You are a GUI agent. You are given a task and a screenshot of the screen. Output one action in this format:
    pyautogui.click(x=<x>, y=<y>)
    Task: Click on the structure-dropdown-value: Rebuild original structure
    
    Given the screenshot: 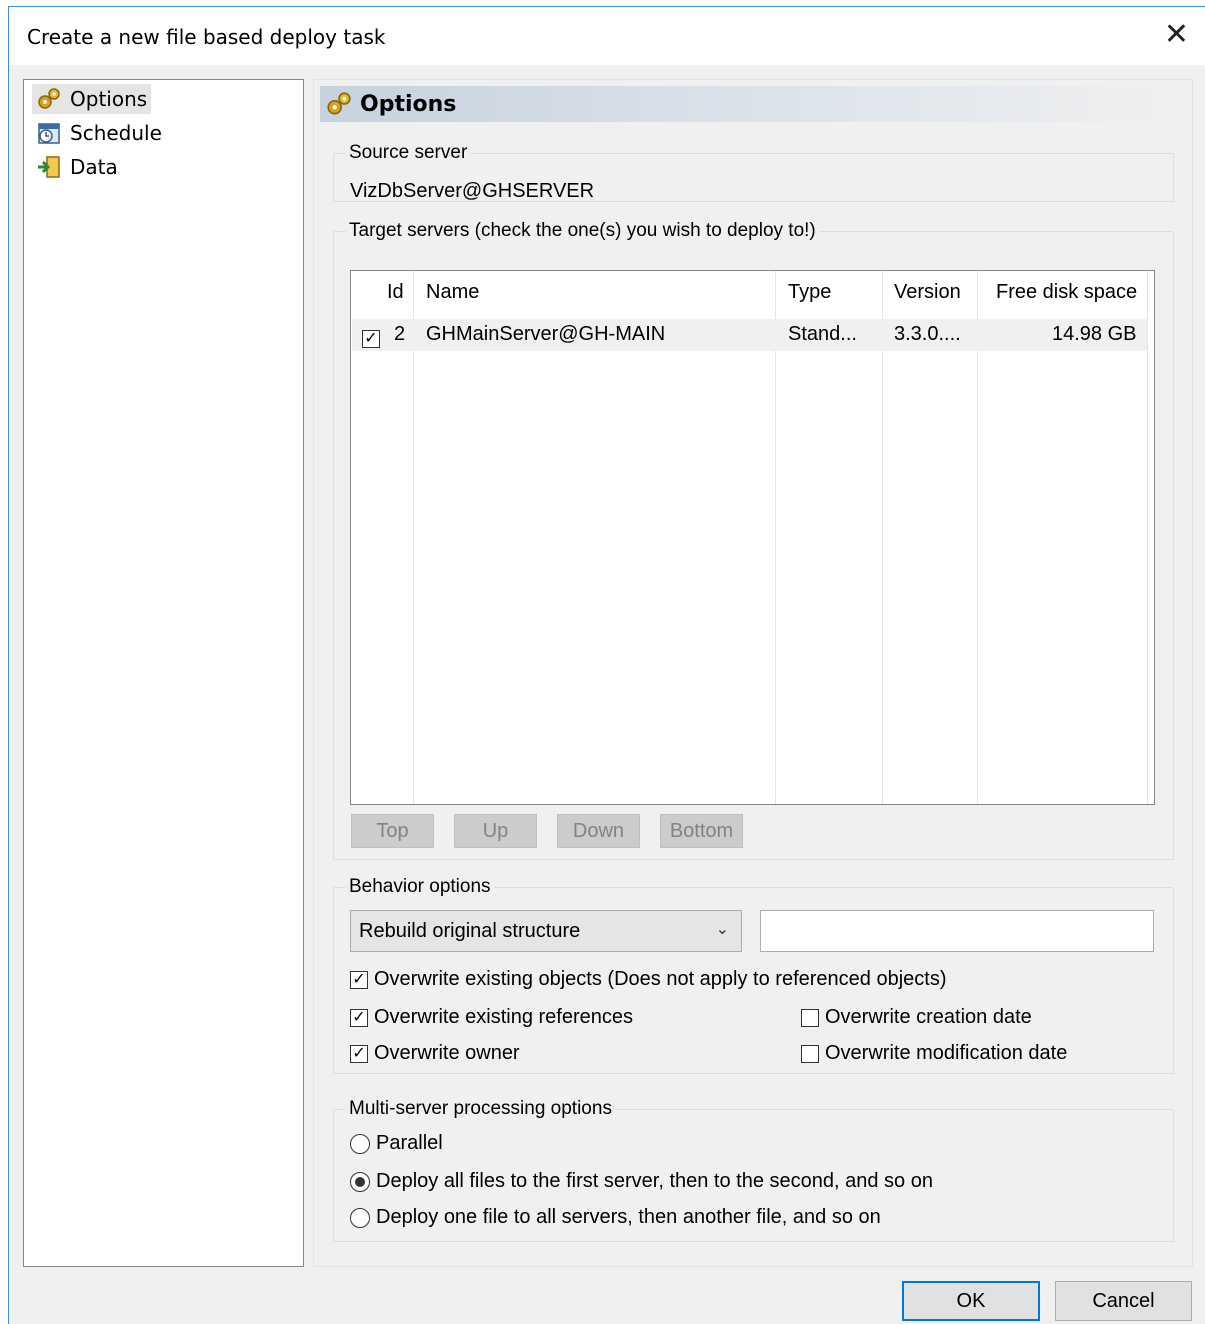 What is the action you would take?
    pyautogui.click(x=470, y=930)
    